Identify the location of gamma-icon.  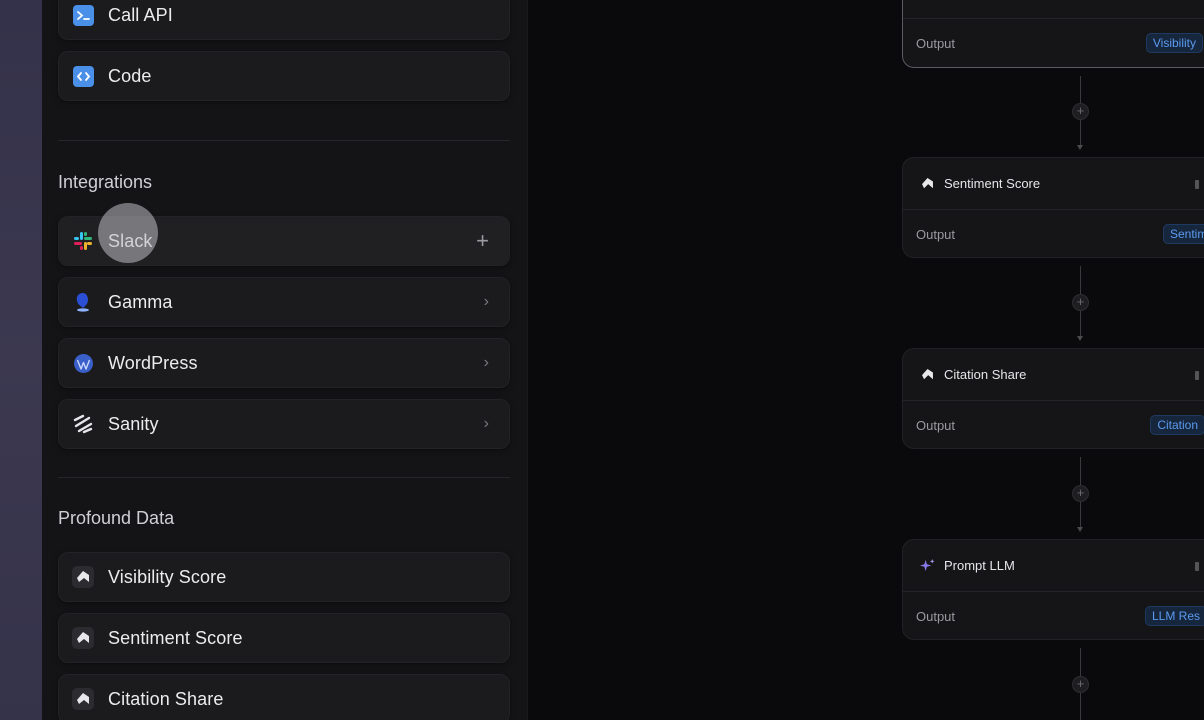
(83, 302).